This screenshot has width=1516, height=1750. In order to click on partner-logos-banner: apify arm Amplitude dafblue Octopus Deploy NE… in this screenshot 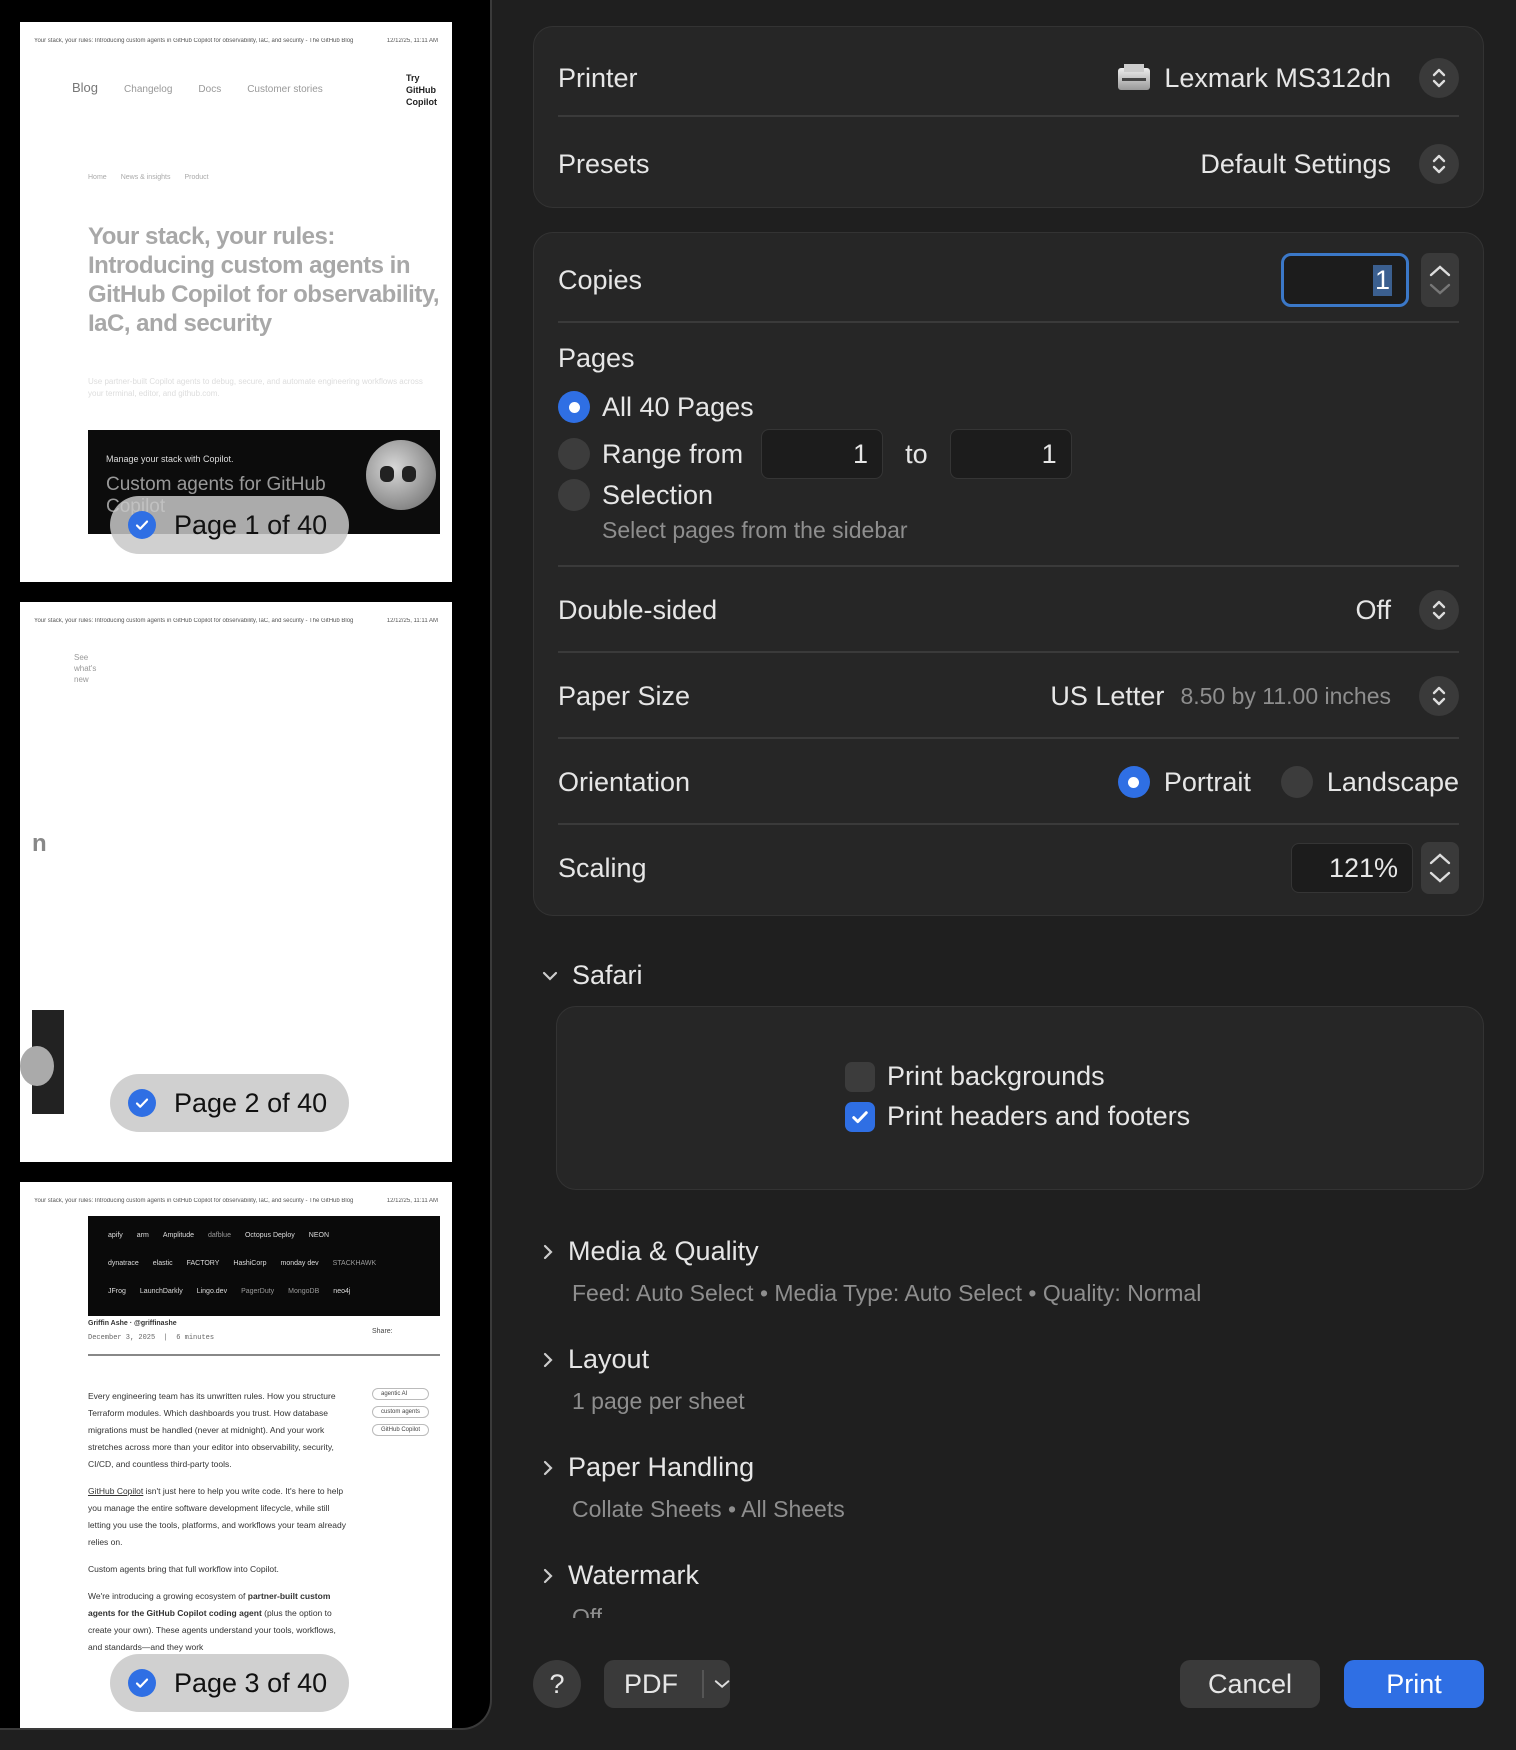, I will do `click(264, 1266)`.